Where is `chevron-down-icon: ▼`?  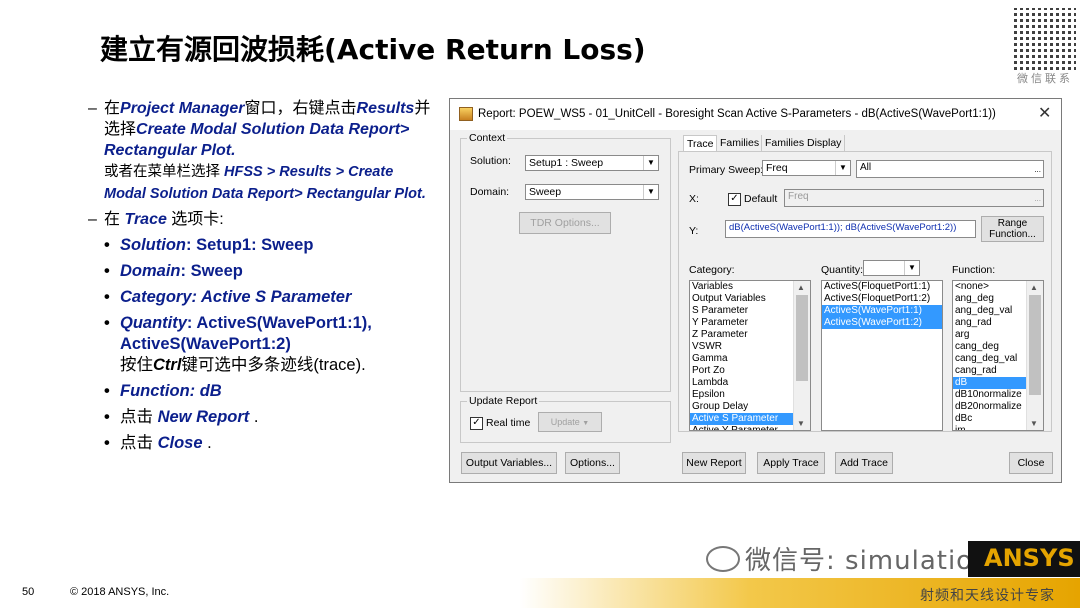
chevron-down-icon: ▼ is located at coordinates (911, 268).